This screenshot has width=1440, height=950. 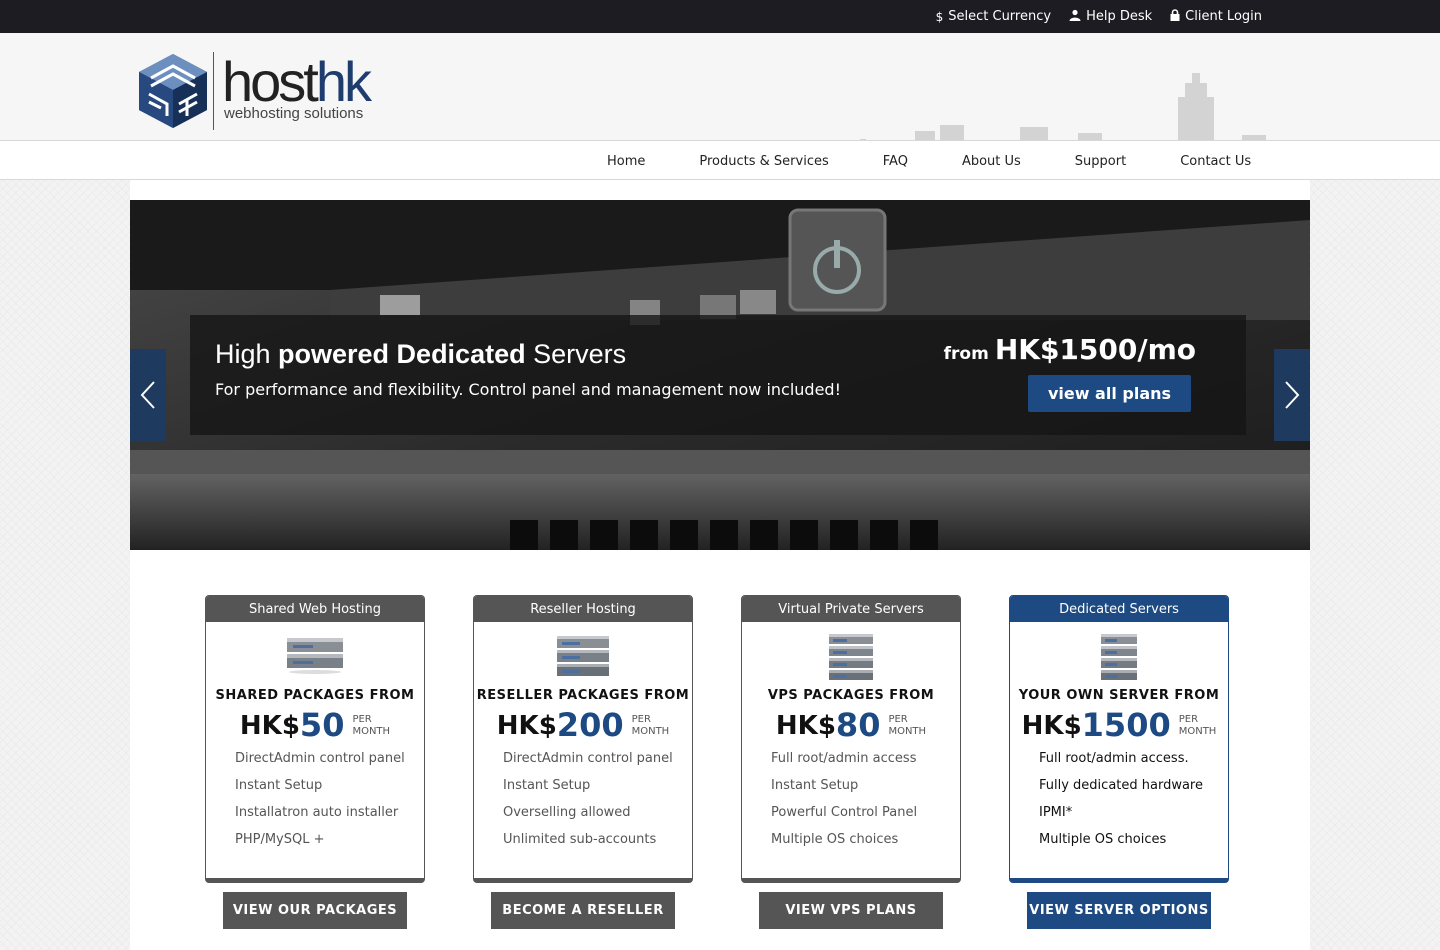 What do you see at coordinates (1119, 16) in the screenshot?
I see `help-desk-label: Help Desk` at bounding box center [1119, 16].